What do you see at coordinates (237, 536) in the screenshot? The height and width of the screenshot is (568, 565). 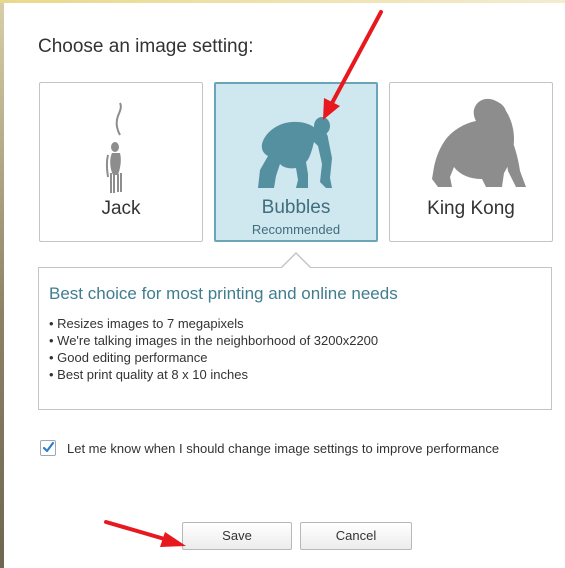 I see `save-button: Save` at bounding box center [237, 536].